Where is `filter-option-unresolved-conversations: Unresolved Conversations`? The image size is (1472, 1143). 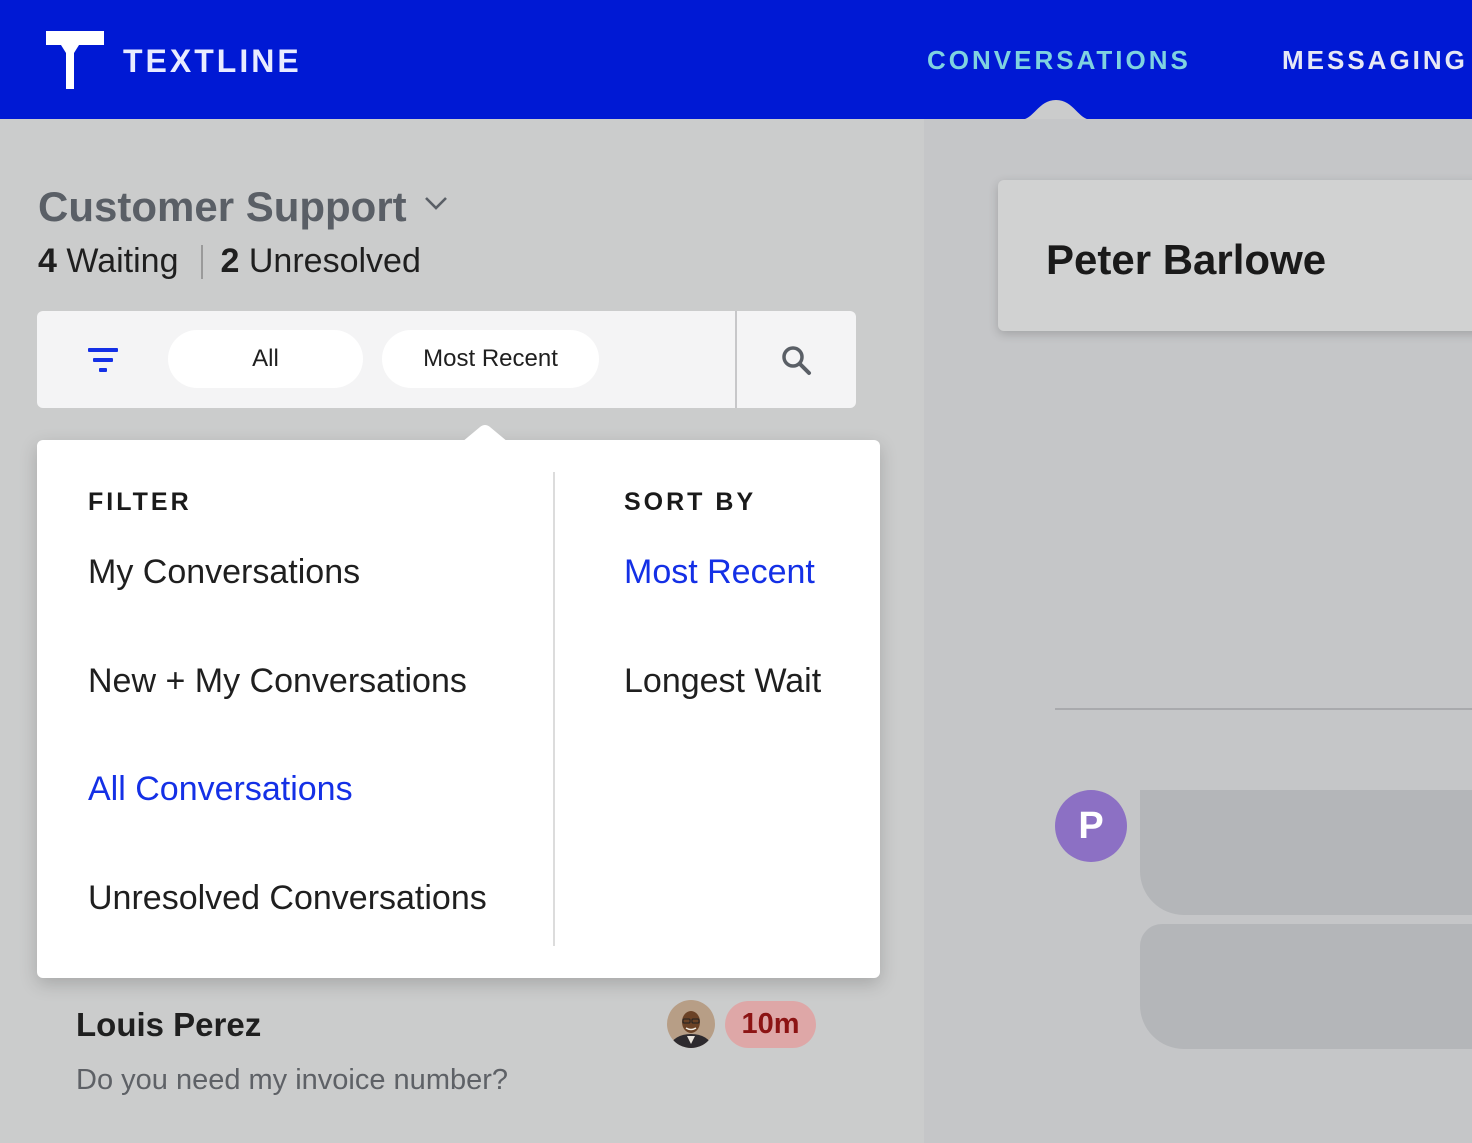
filter-option-unresolved-conversations: Unresolved Conversations is located at coordinates (287, 898).